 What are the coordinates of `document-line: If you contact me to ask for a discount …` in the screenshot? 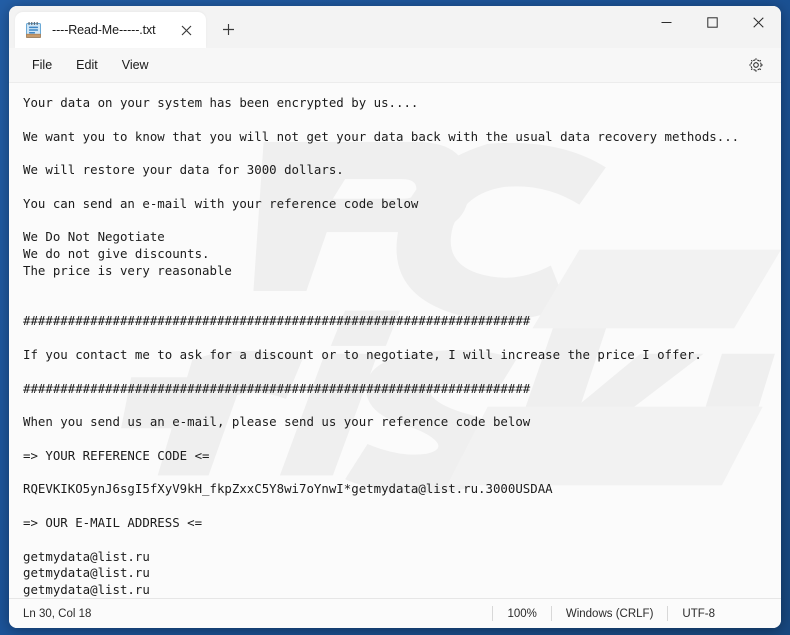 It's located at (362, 354).